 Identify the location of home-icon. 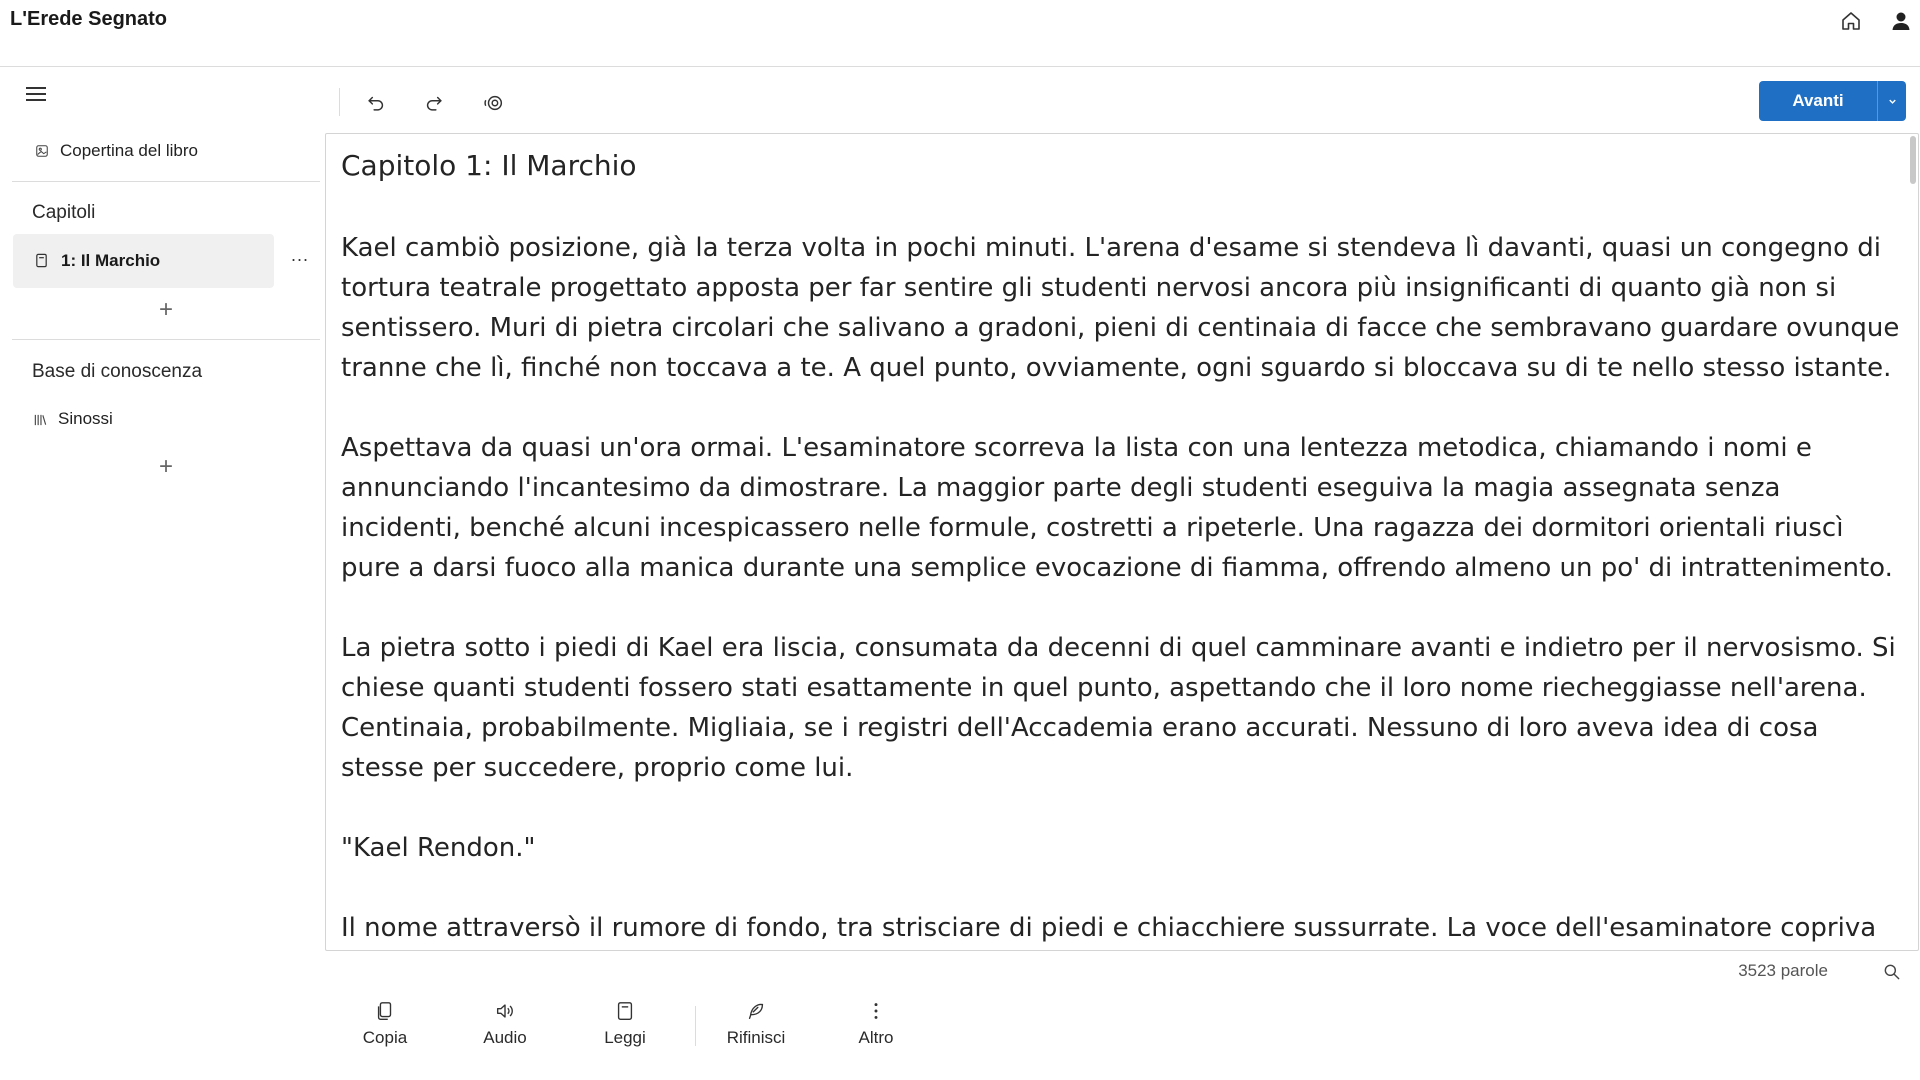
(1851, 21).